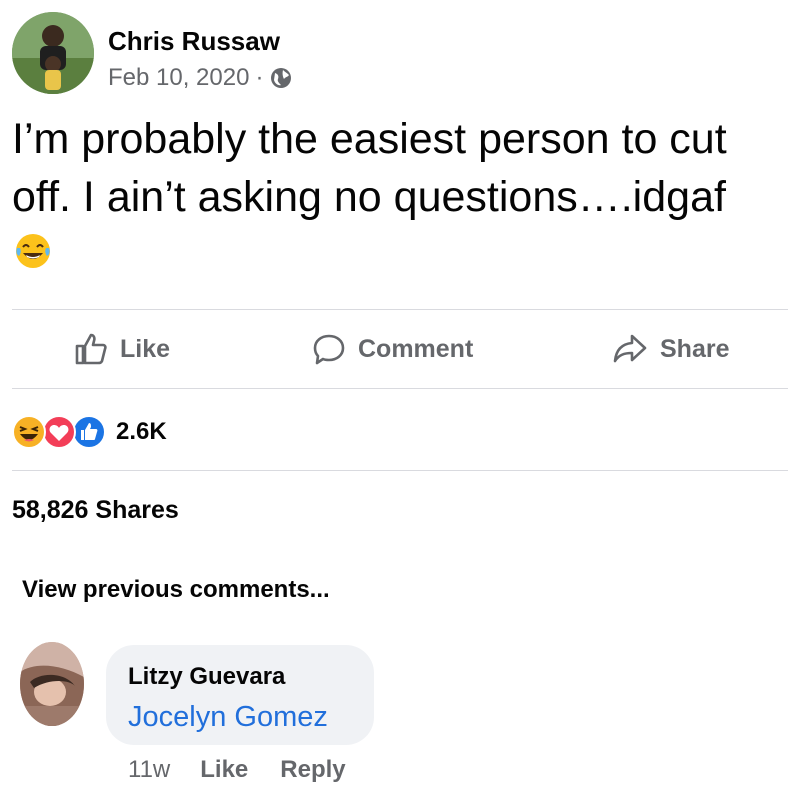 The height and width of the screenshot is (800, 800). I want to click on like-button-label: Like, so click(145, 348).